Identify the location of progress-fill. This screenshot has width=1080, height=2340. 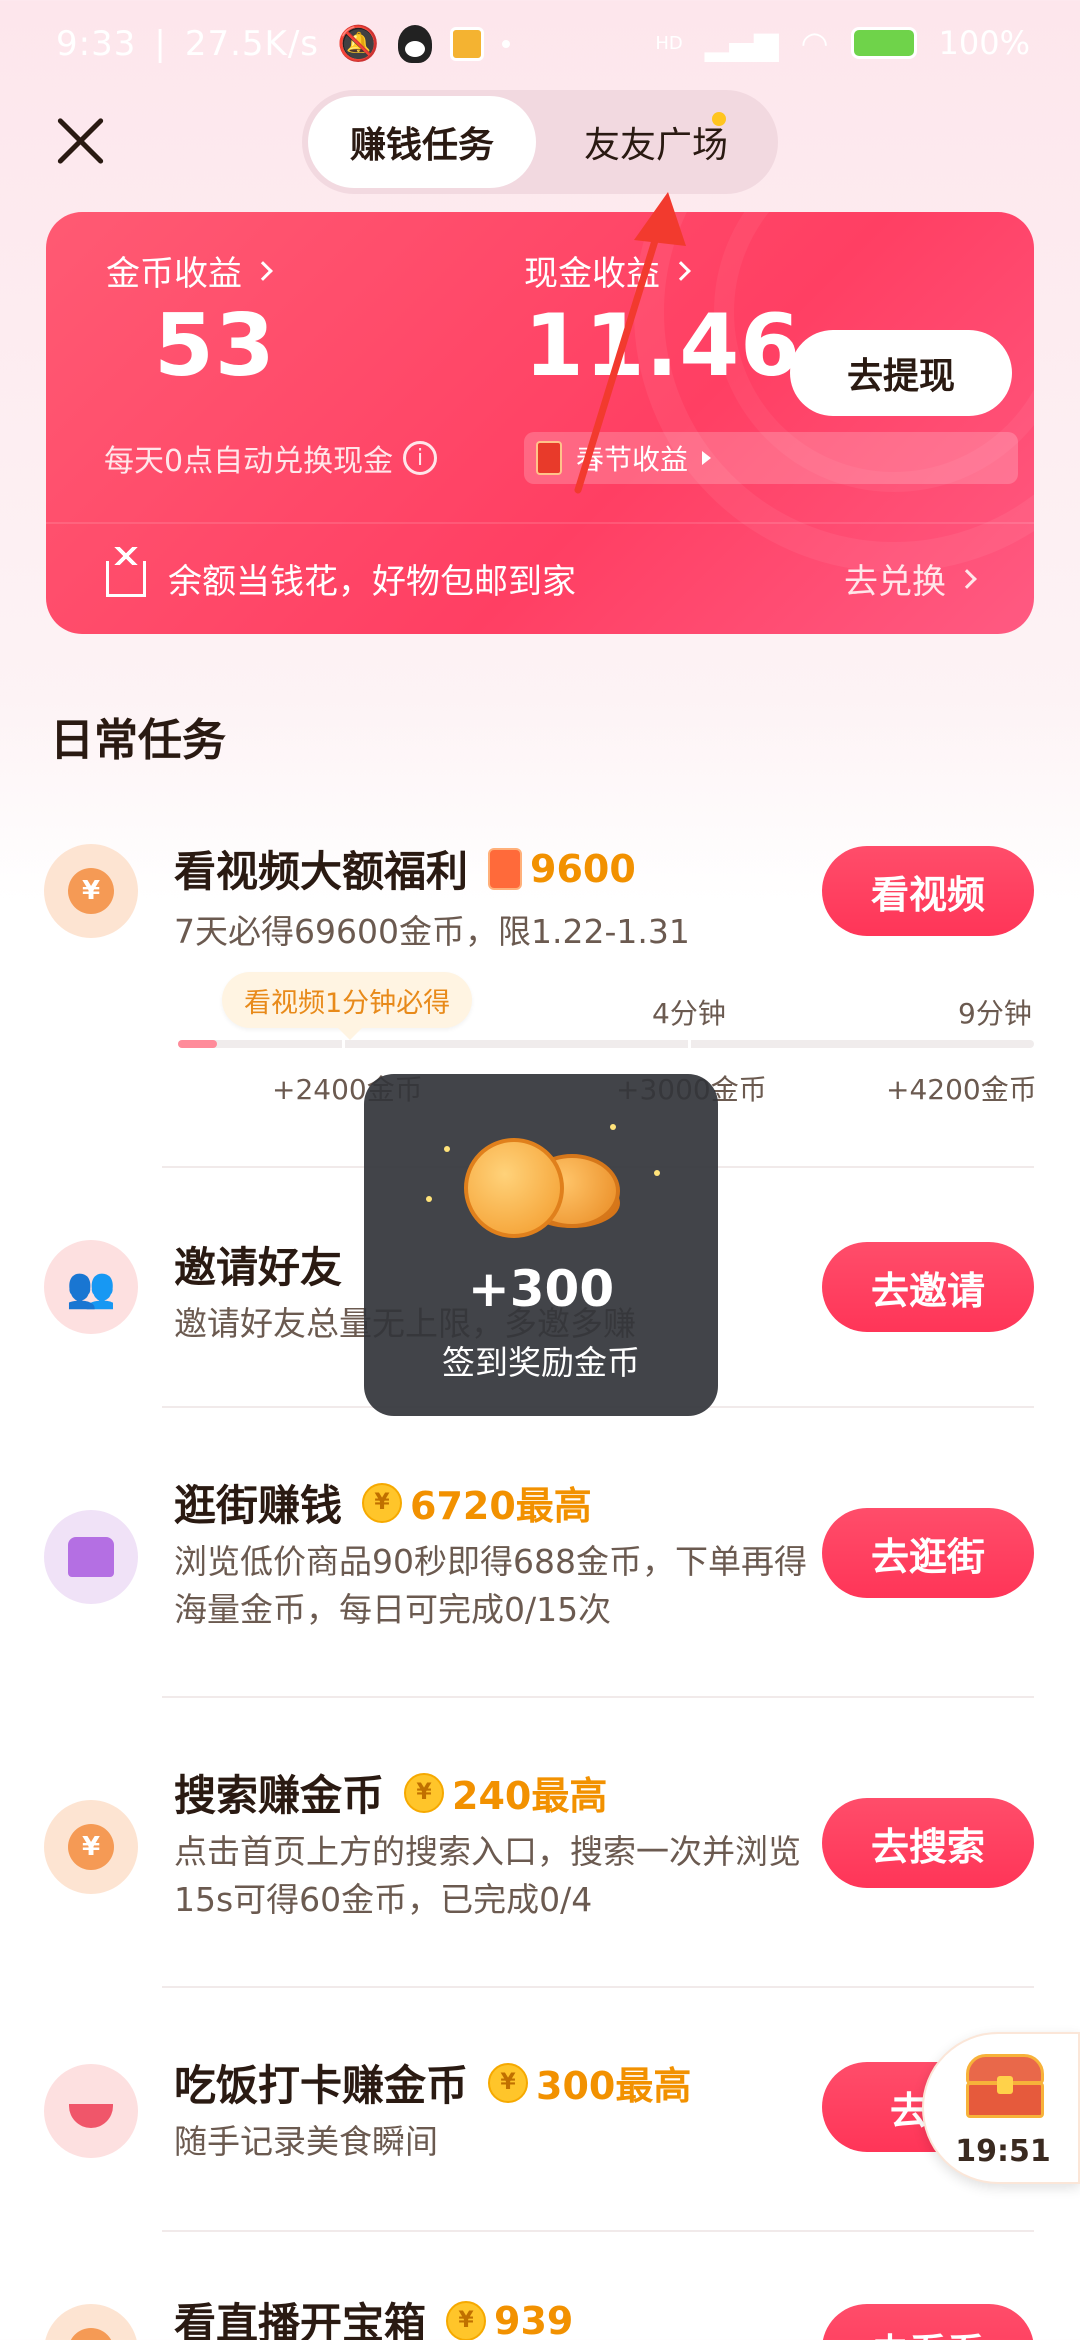
(197, 1044).